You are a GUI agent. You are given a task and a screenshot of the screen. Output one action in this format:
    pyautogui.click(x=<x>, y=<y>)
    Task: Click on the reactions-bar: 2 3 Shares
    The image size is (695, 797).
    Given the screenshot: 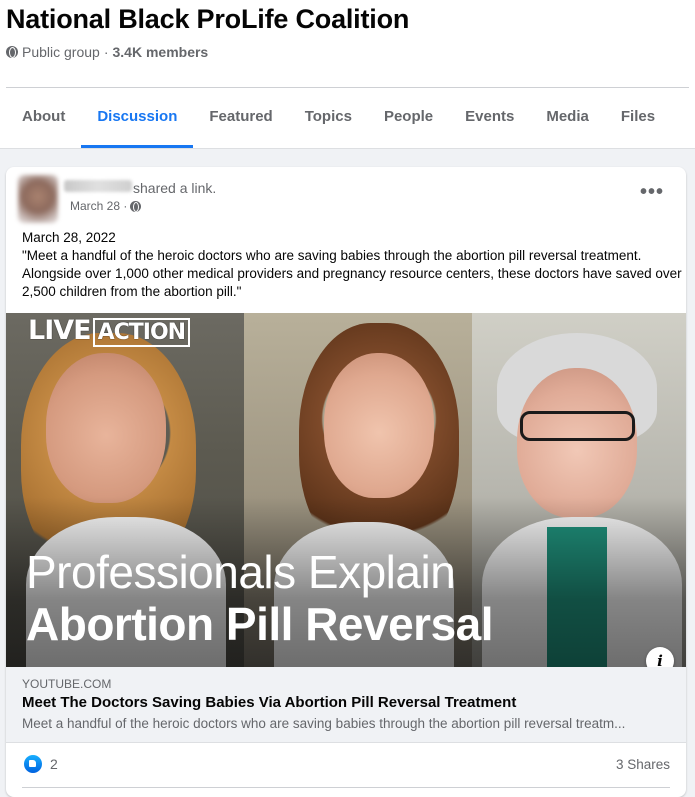 What is the action you would take?
    pyautogui.click(x=346, y=767)
    